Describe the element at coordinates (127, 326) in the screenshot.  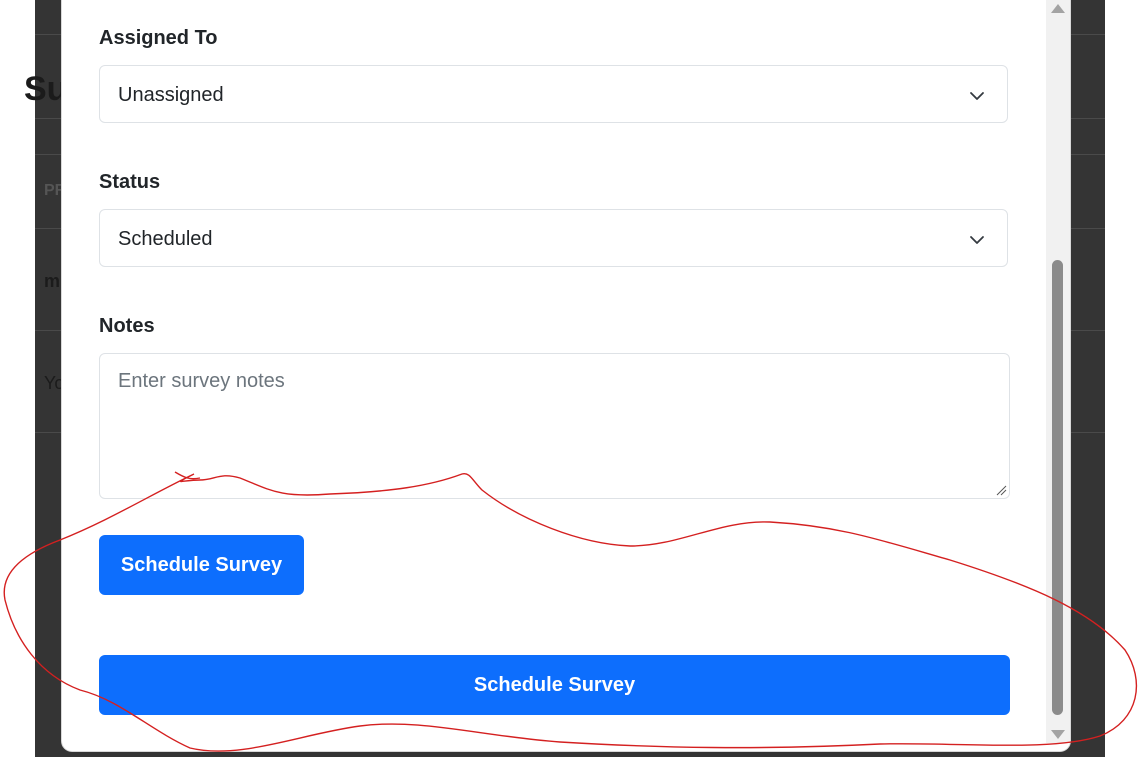
I see `notes-label: Notes` at that location.